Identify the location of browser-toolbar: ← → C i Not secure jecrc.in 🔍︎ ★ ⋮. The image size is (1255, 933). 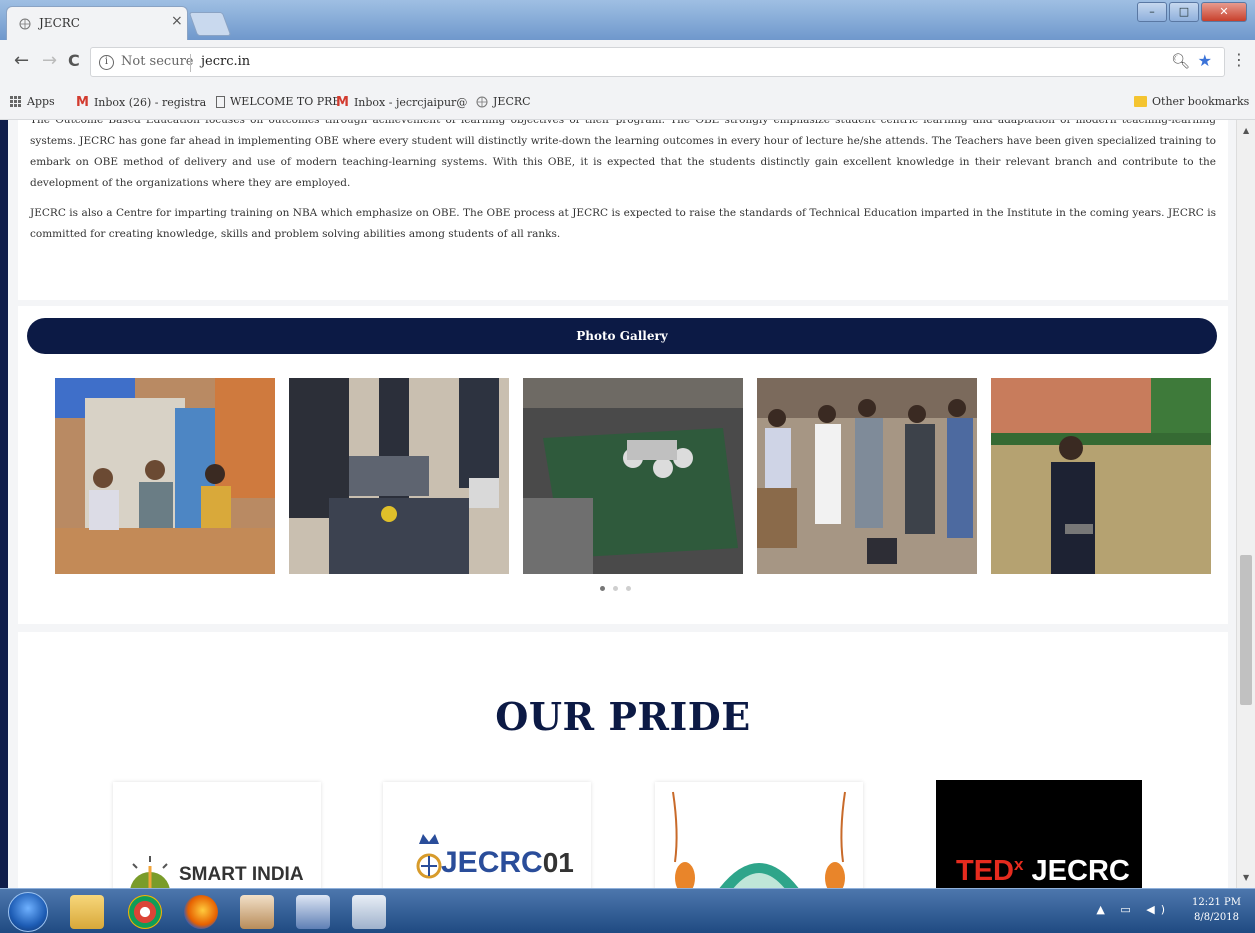
(627, 62).